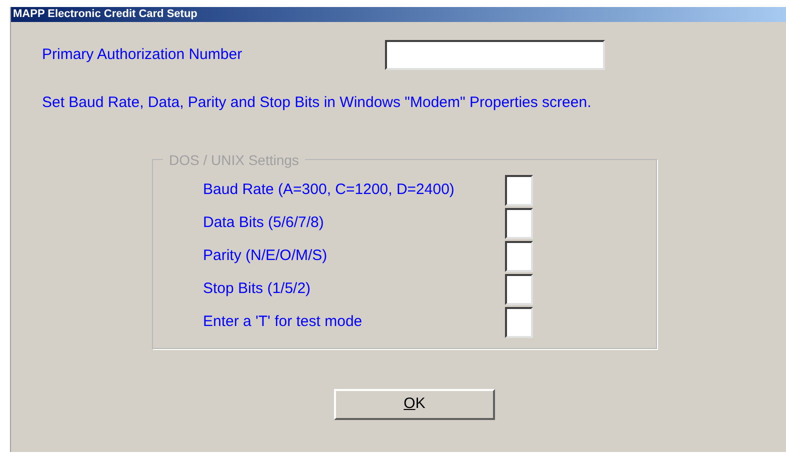 This screenshot has width=786, height=454. Describe the element at coordinates (414, 404) in the screenshot. I see `ok-button: OK` at that location.